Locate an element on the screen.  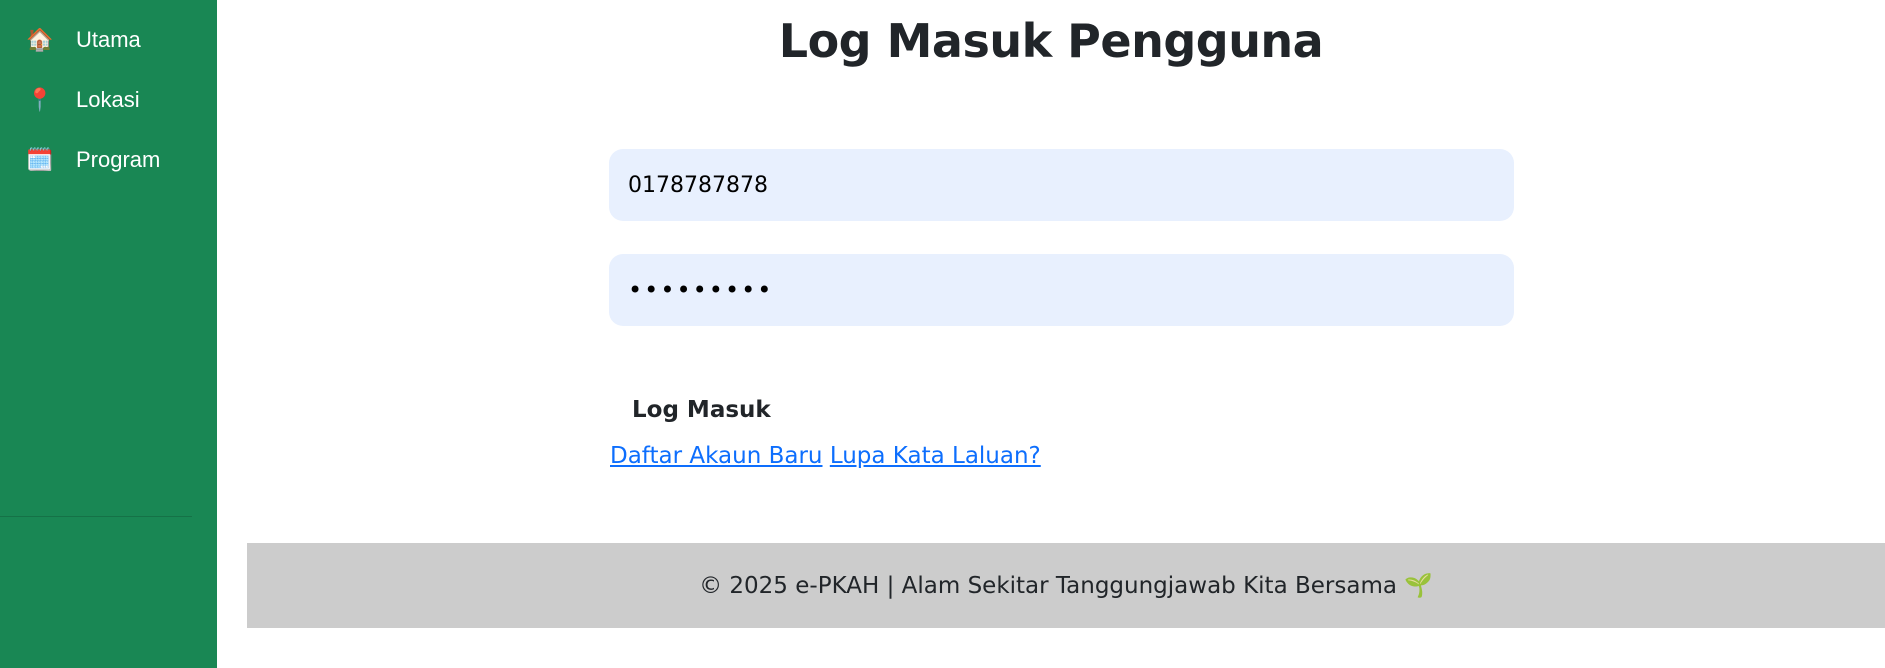
sidebar-item-label: Utama is located at coordinates (108, 39).